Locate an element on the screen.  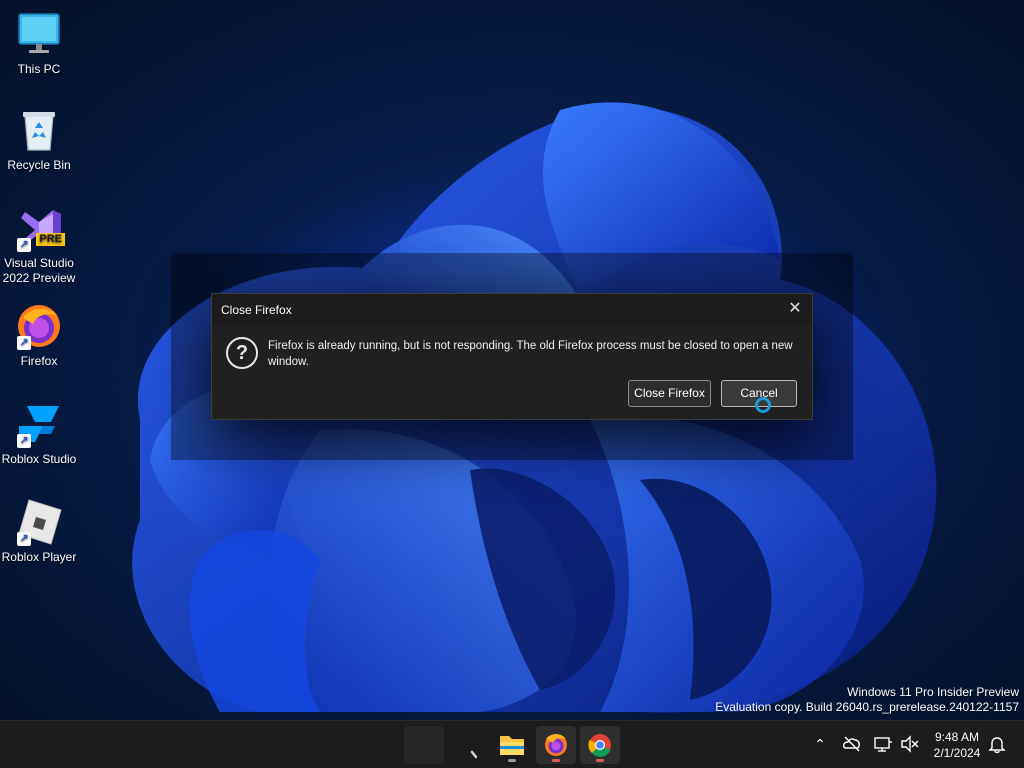
chevron-up-icon: ⌃ is located at coordinates (820, 744).